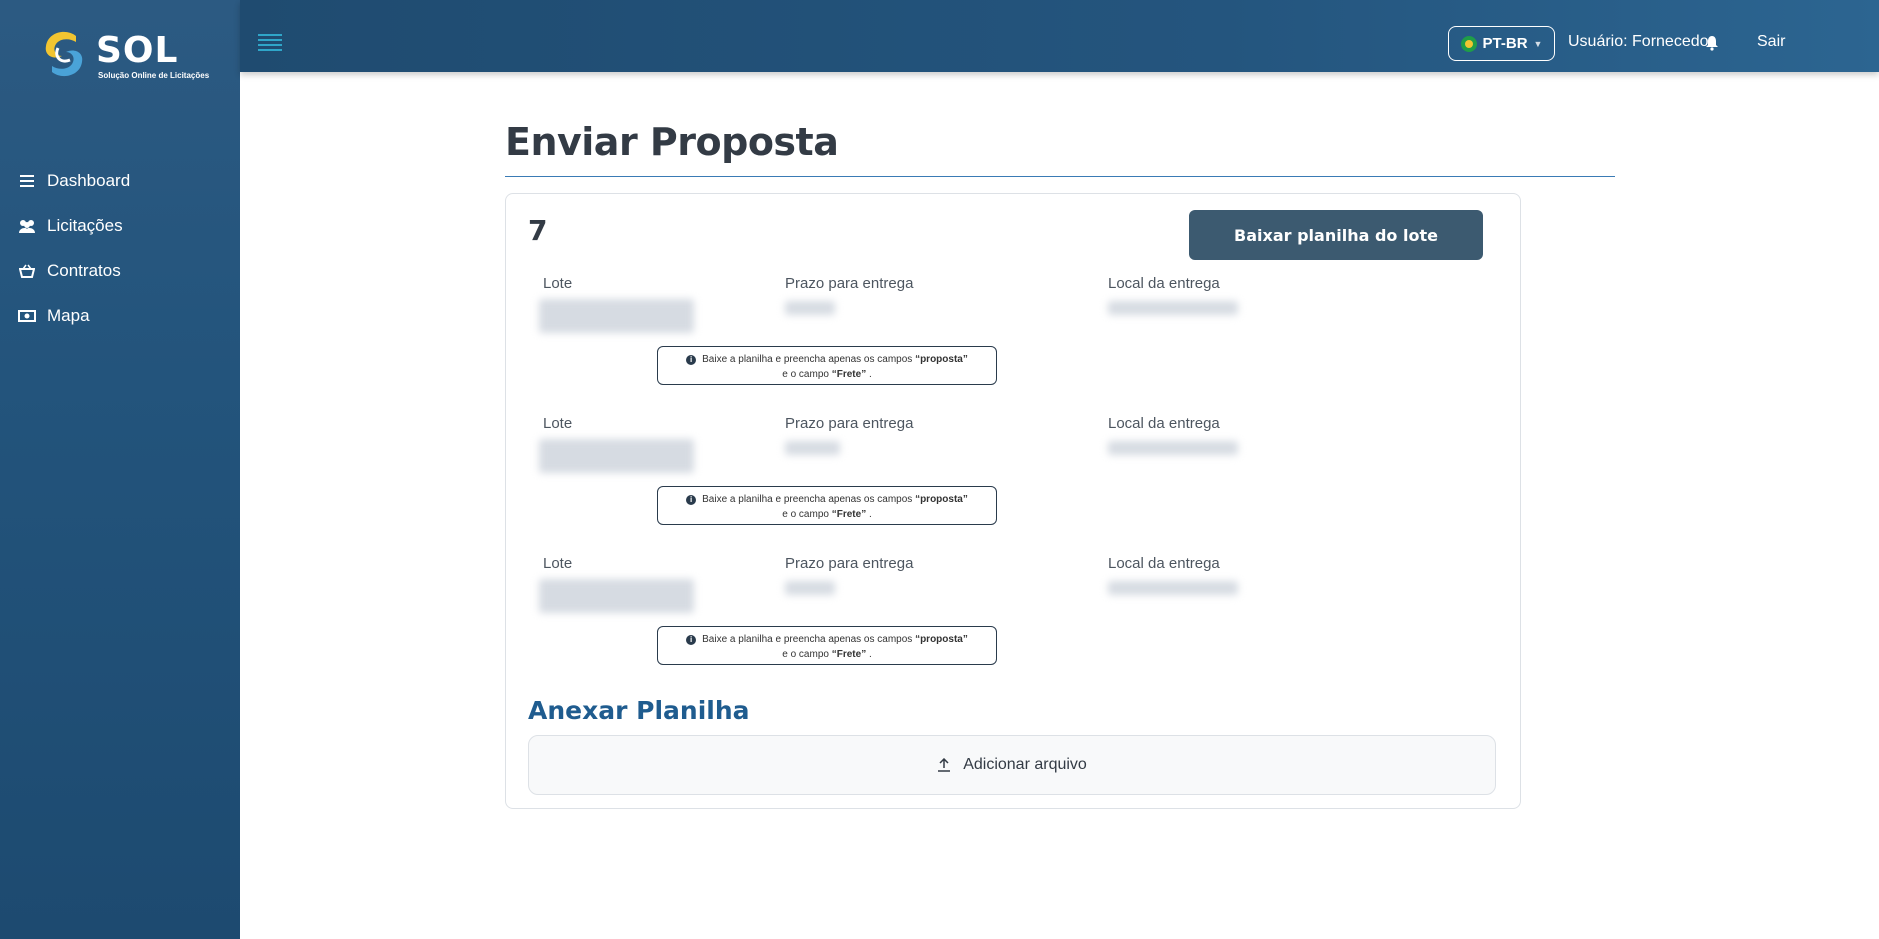 The width and height of the screenshot is (1879, 939). Describe the element at coordinates (84, 270) in the screenshot. I see `sidebar-item-label: Contratos` at that location.